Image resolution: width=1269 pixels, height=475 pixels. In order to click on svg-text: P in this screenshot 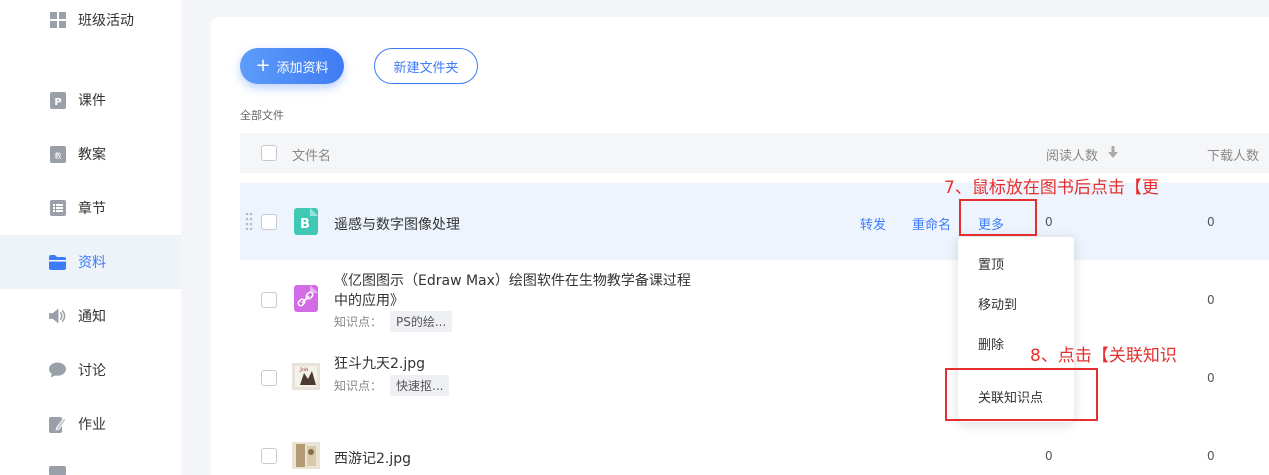, I will do `click(57, 102)`.